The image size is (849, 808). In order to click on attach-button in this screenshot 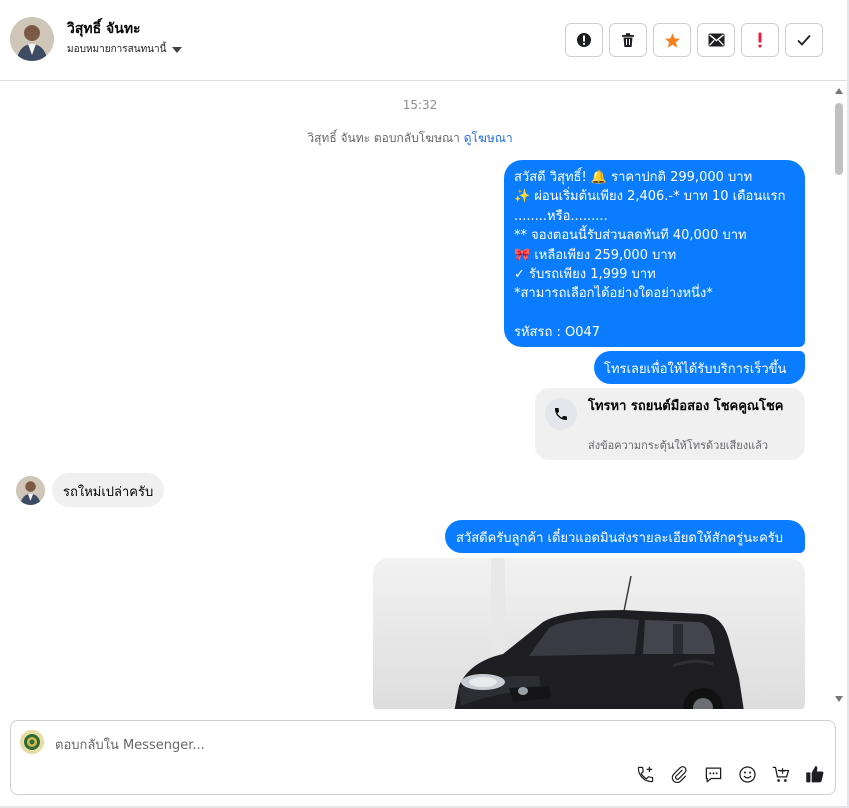, I will do `click(679, 774)`.